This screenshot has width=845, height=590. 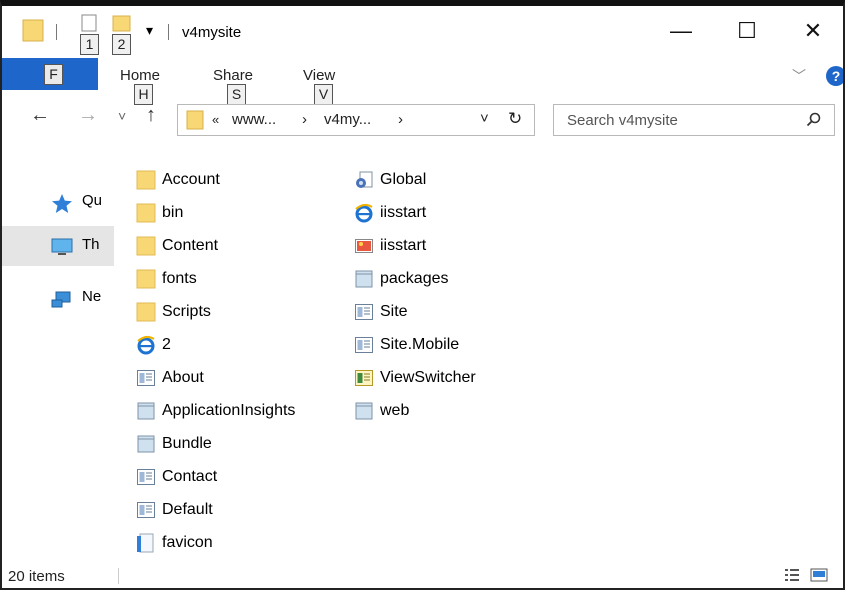 What do you see at coordinates (747, 31) in the screenshot?
I see `maximize-button: ☐` at bounding box center [747, 31].